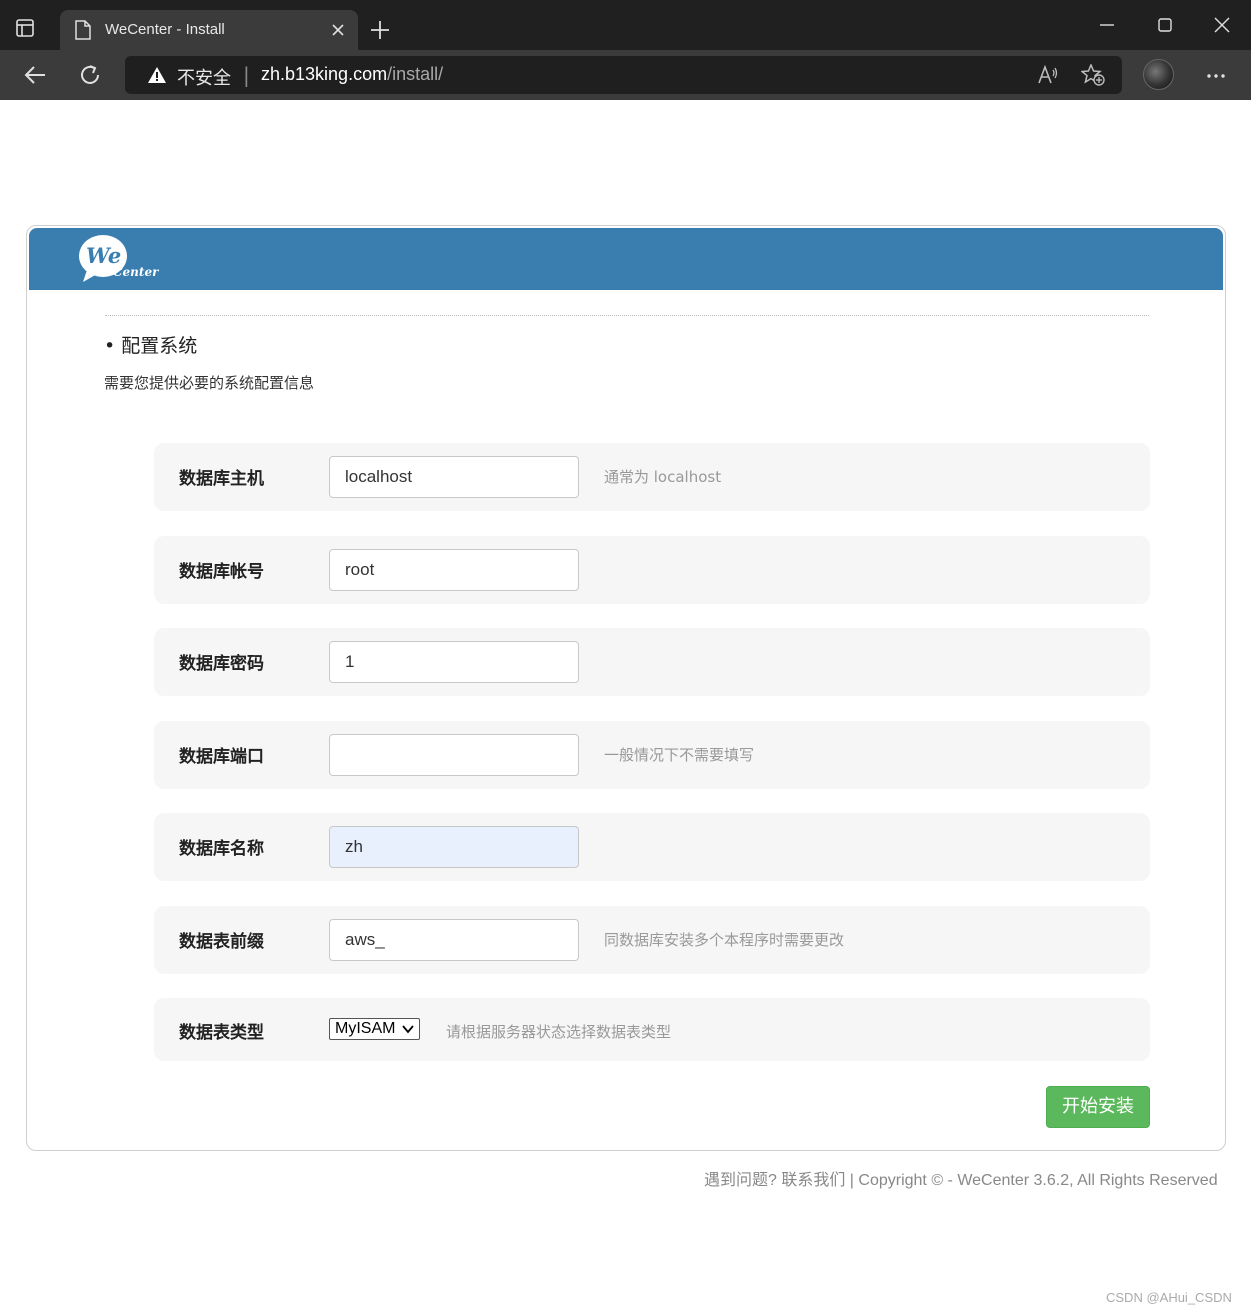 Image resolution: width=1251 pixels, height=1315 pixels. Describe the element at coordinates (380, 30) in the screenshot. I see `new-tab-icon` at that location.